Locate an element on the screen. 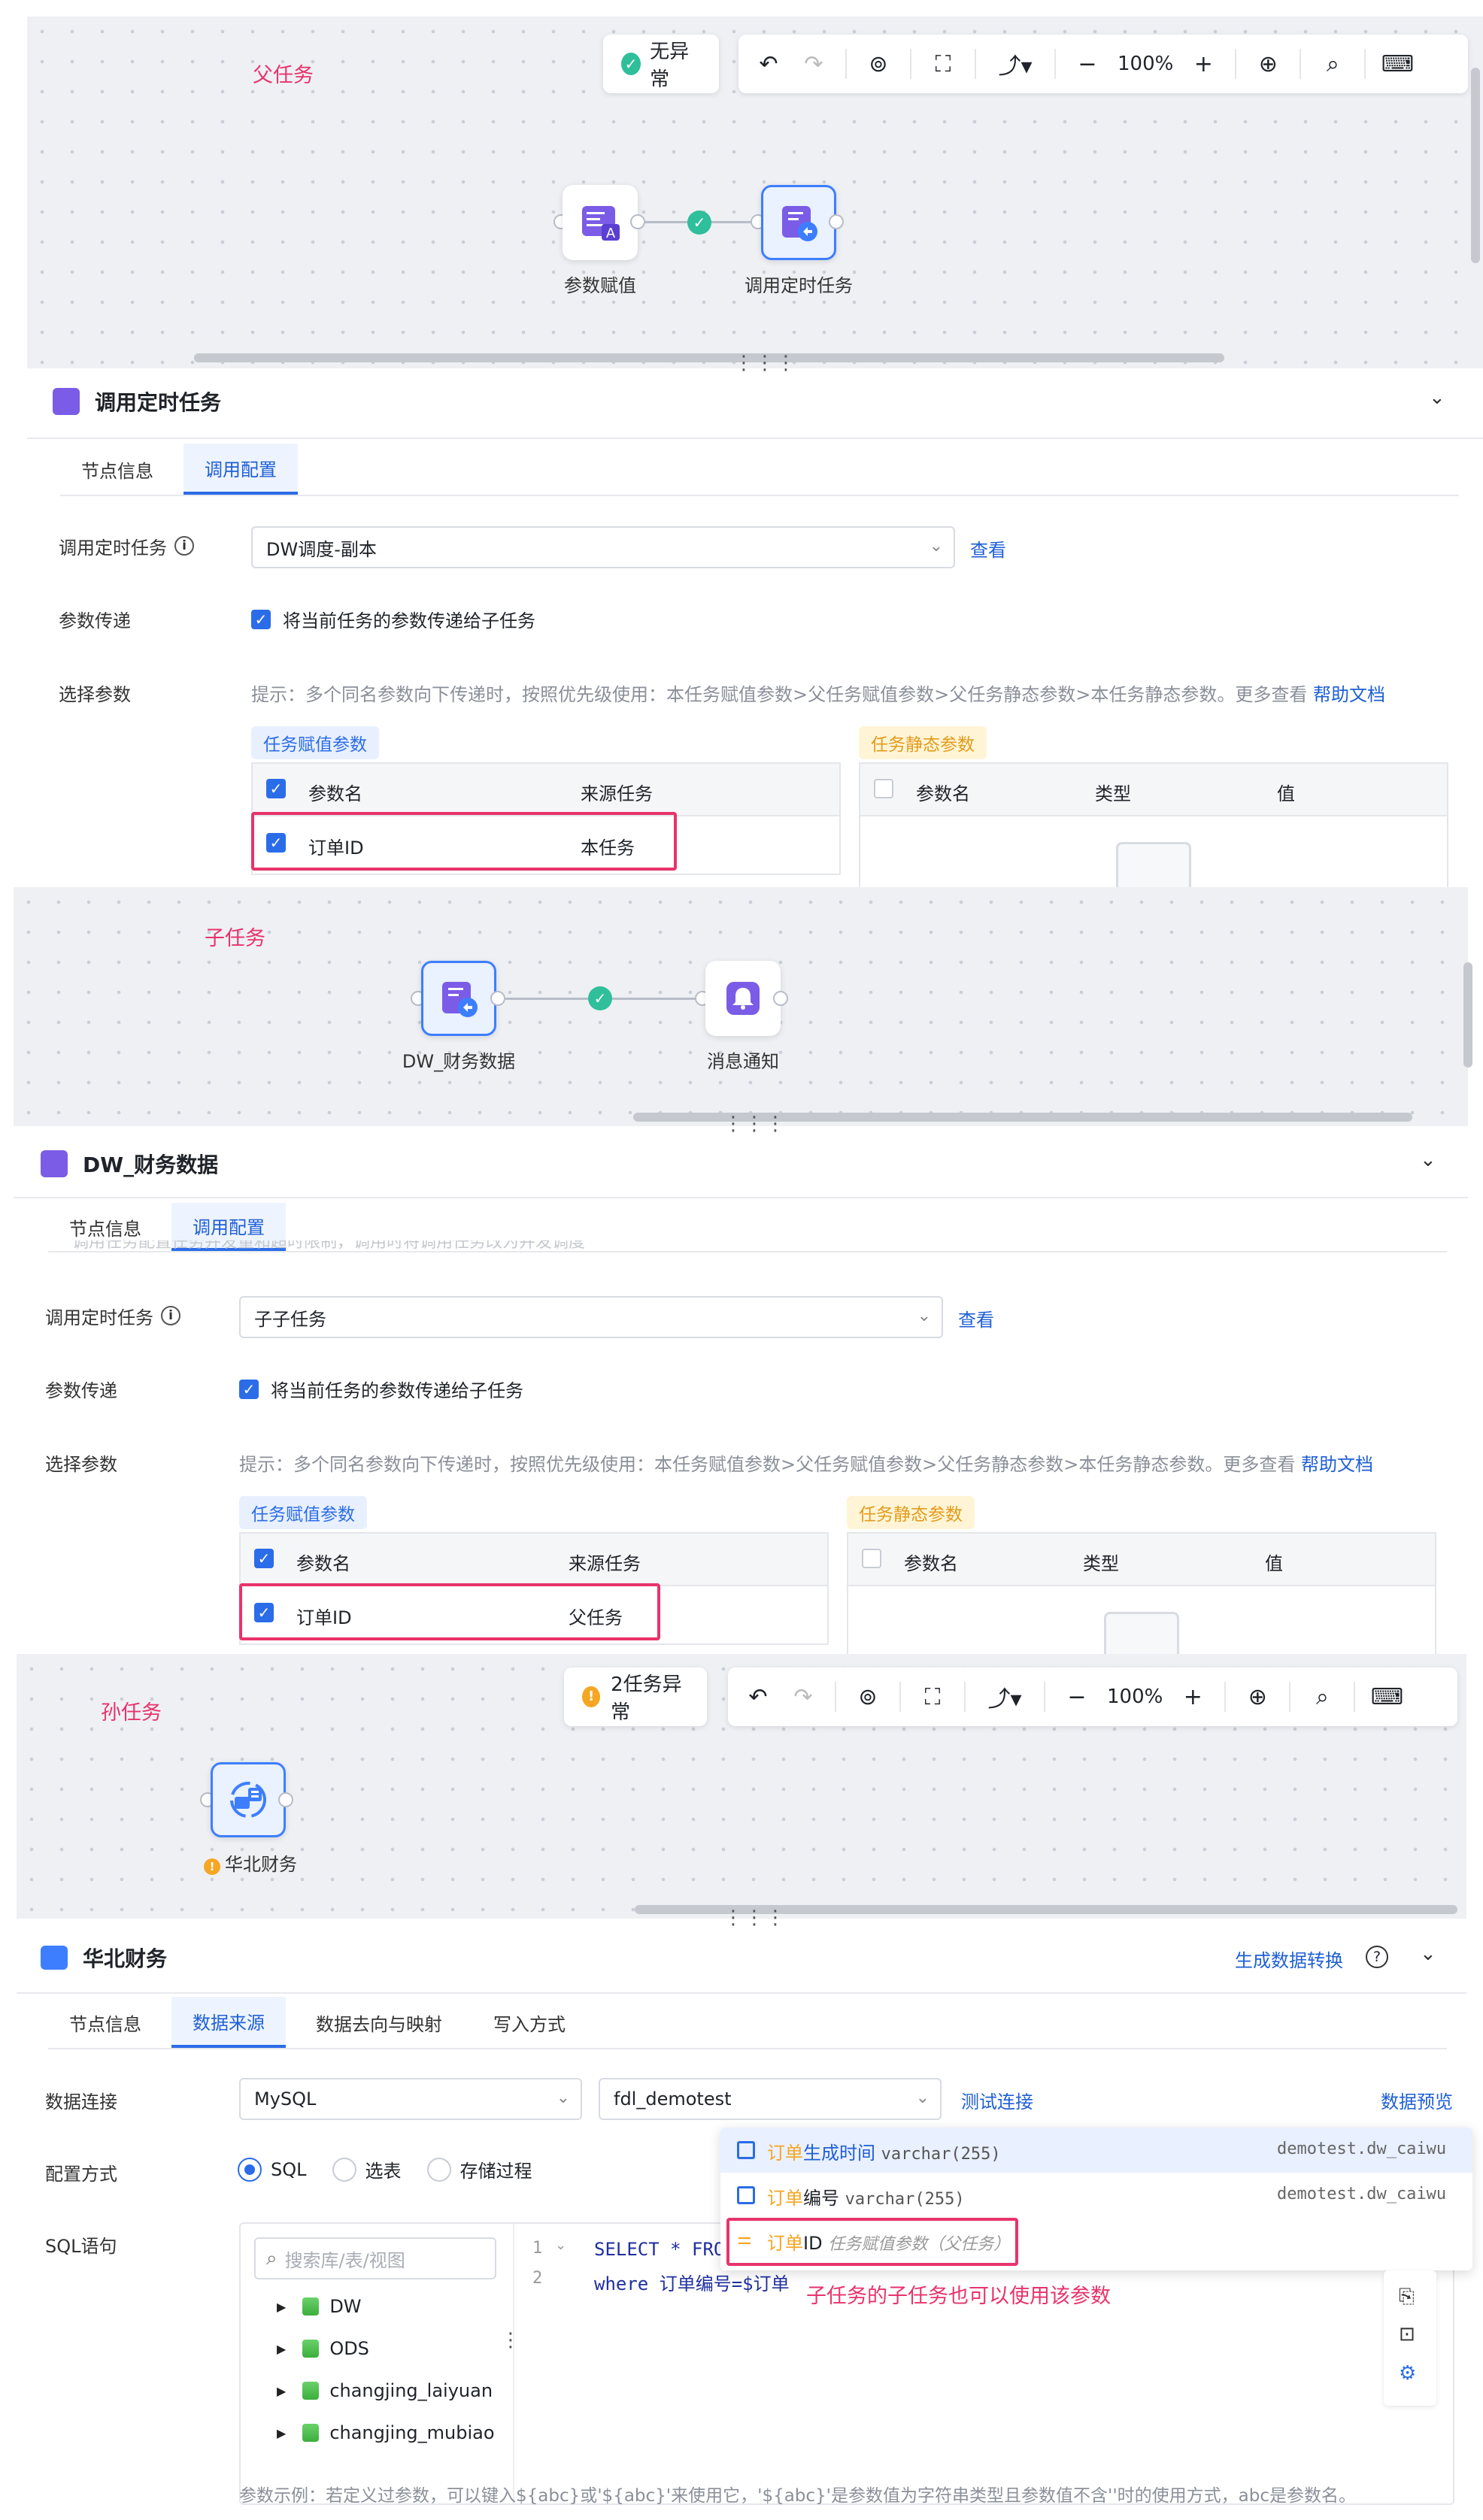 The image size is (1483, 2520). node-param-assign: A is located at coordinates (600, 222).